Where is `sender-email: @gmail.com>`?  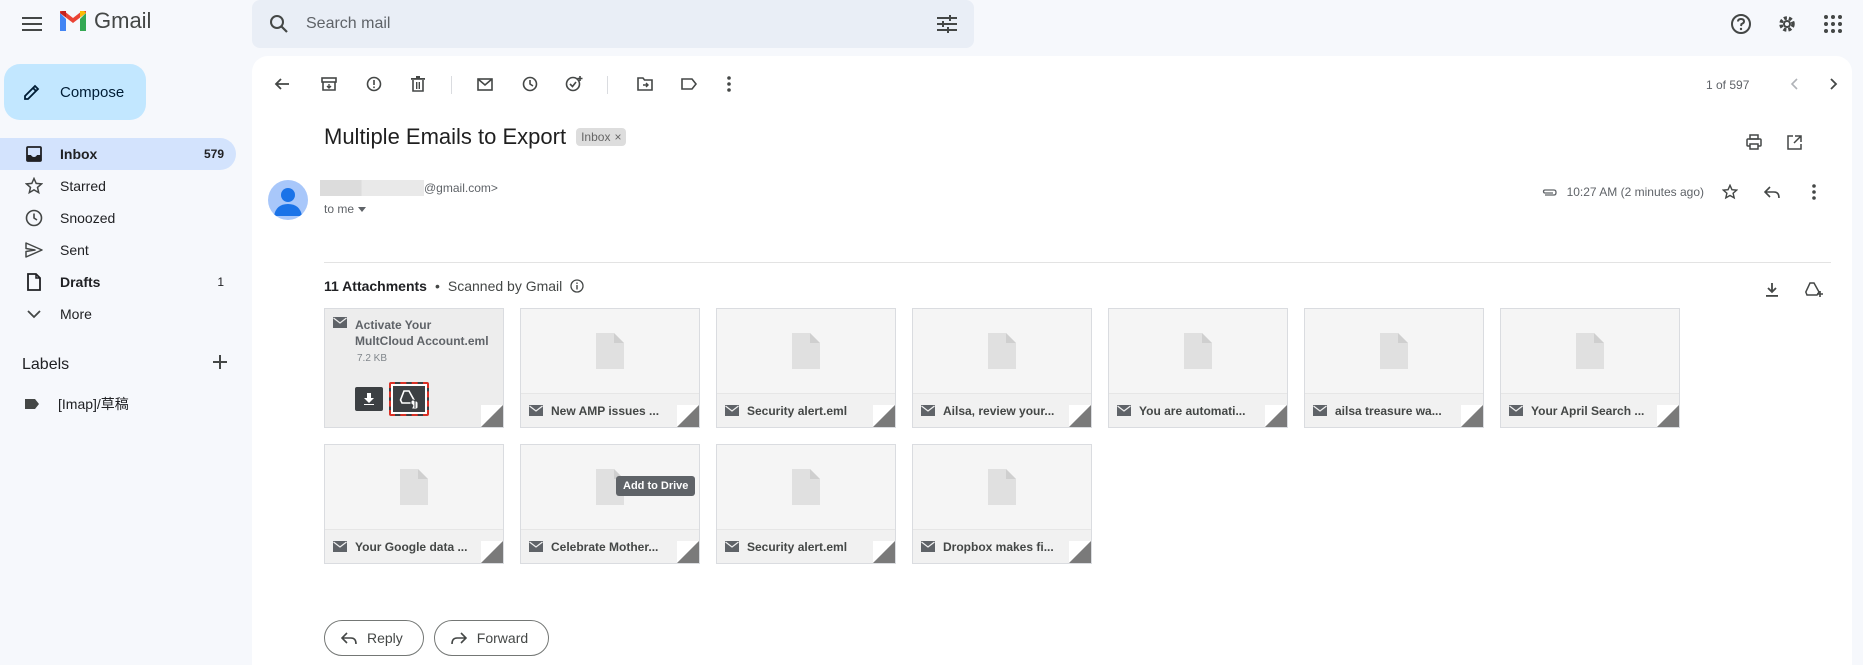
sender-email: @gmail.com> is located at coordinates (461, 188).